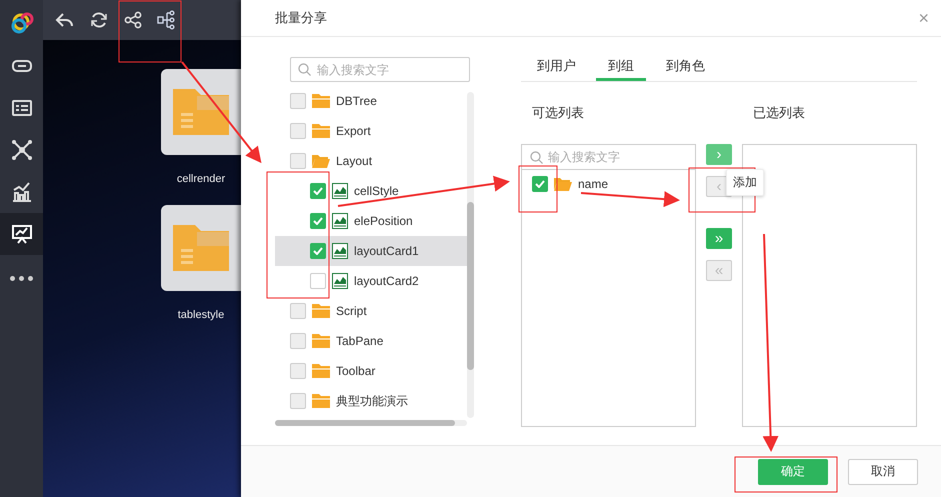  What do you see at coordinates (301, 18) in the screenshot?
I see `dialog-title: 批量分享` at bounding box center [301, 18].